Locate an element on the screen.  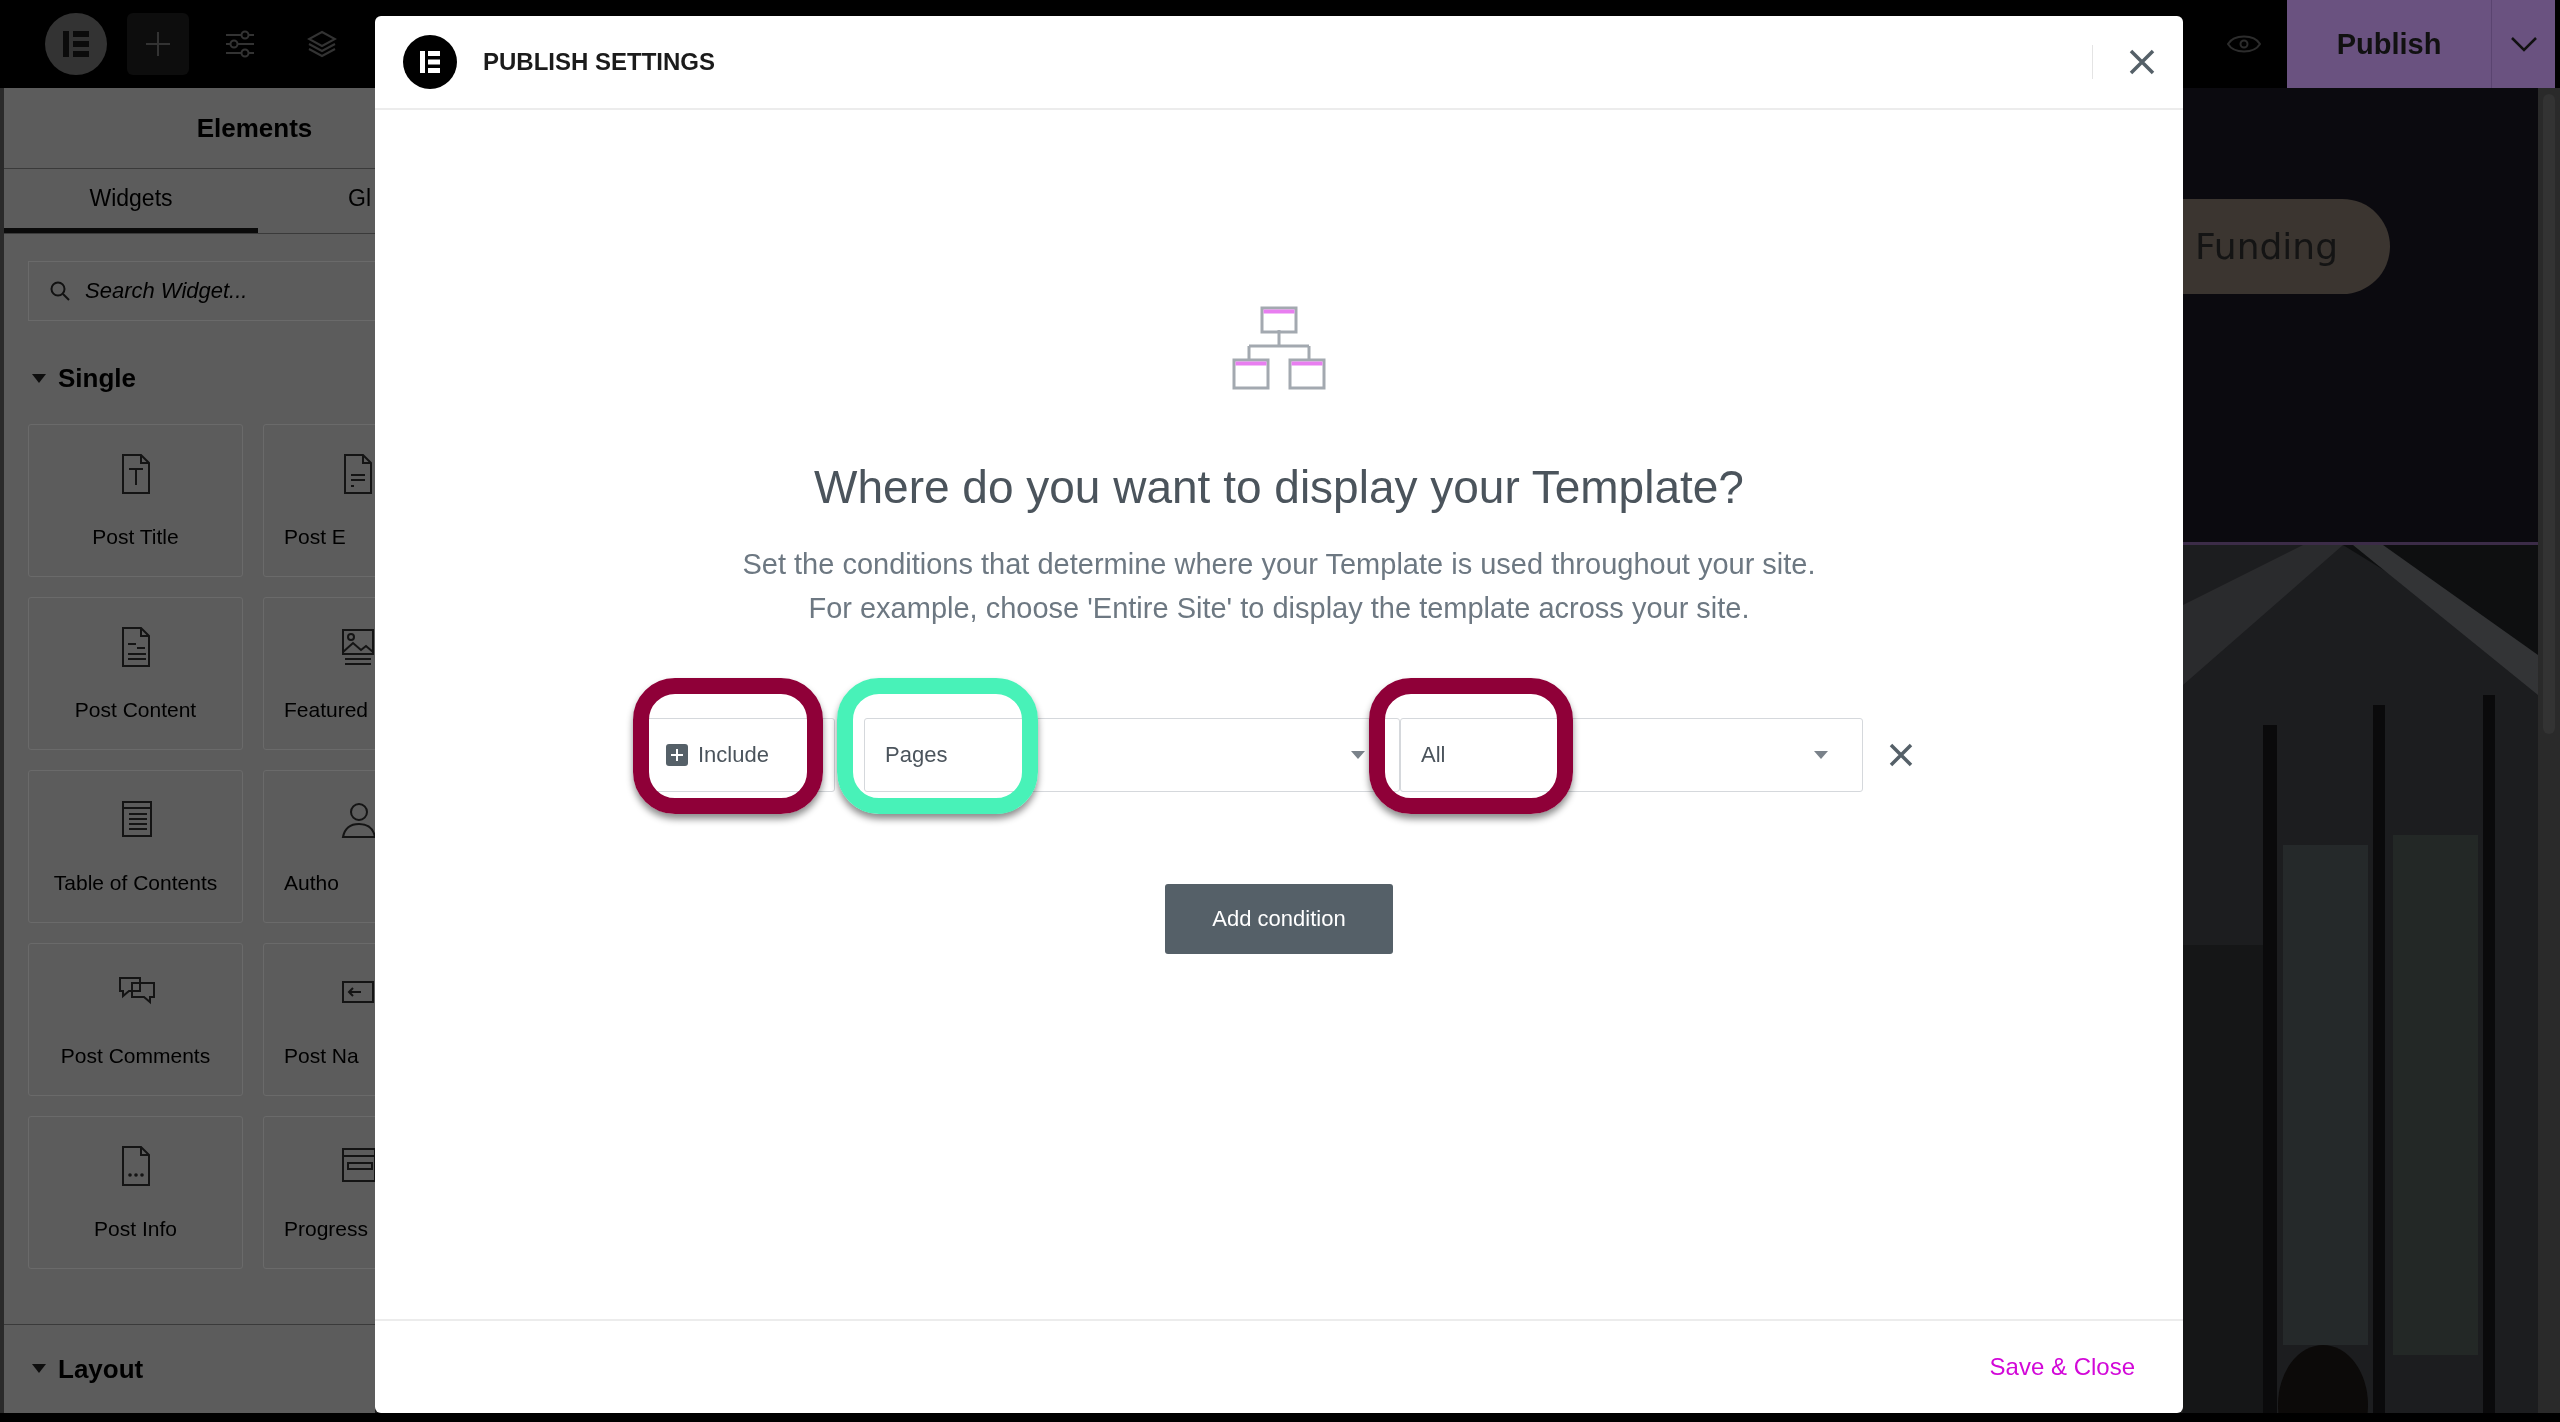
widget-card: Post Comments is located at coordinates (135, 1019).